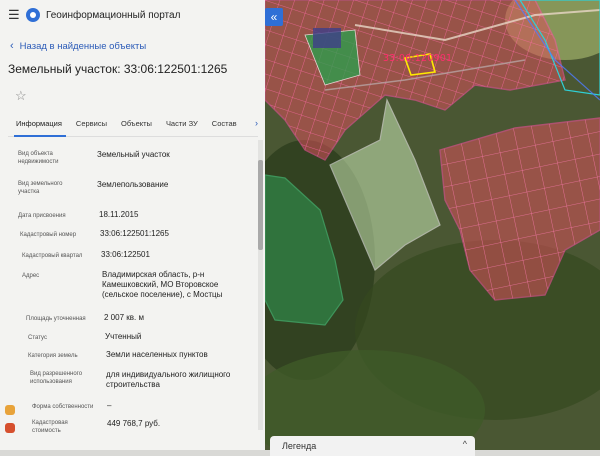  What do you see at coordinates (125, 254) in the screenshot?
I see `field-value: 33:06:122501` at bounding box center [125, 254].